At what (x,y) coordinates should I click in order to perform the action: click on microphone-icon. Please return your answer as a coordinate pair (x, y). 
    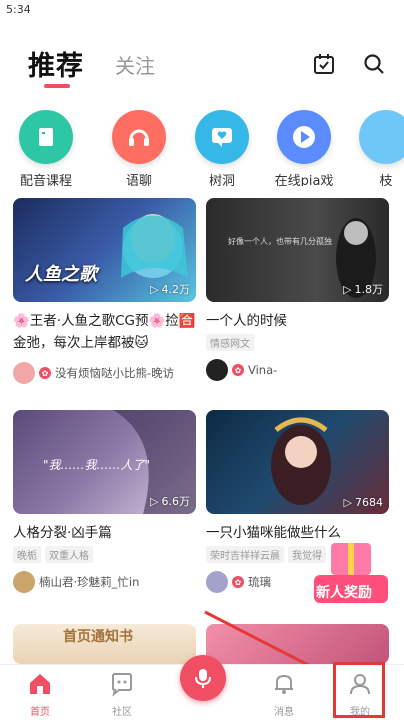
    Looking at the image, I should click on (203, 678).